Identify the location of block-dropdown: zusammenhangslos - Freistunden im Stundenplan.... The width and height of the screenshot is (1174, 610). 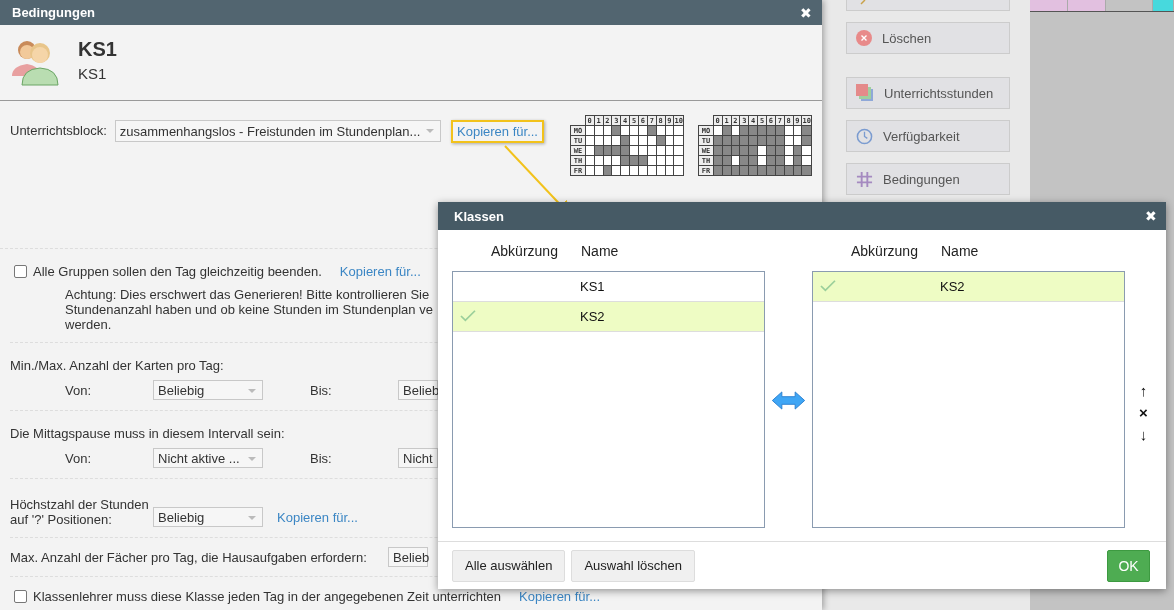
(278, 131).